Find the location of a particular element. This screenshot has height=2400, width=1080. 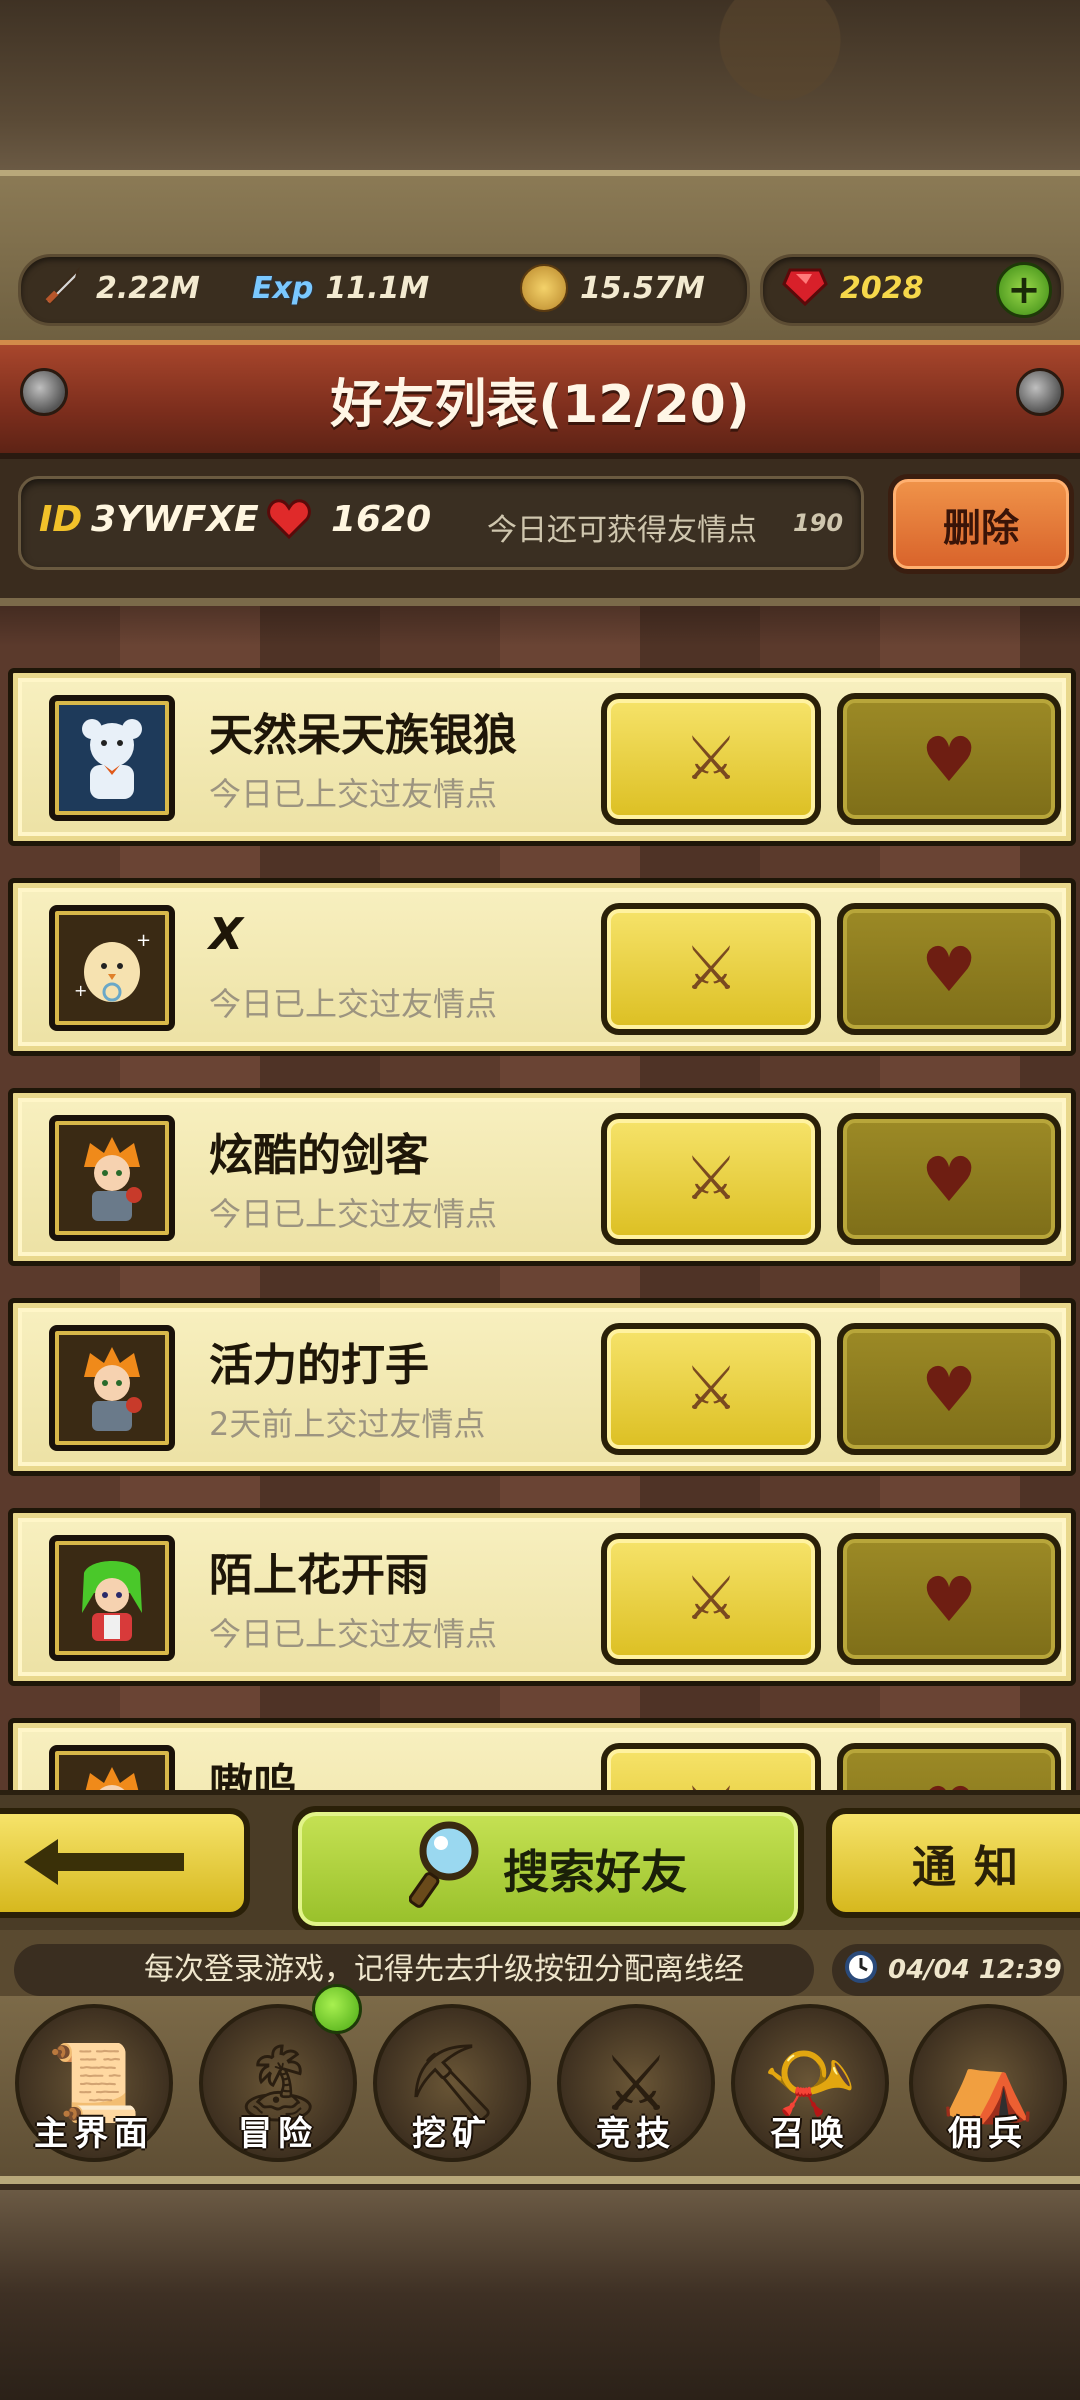

delete-button: 删除 is located at coordinates (981, 524).